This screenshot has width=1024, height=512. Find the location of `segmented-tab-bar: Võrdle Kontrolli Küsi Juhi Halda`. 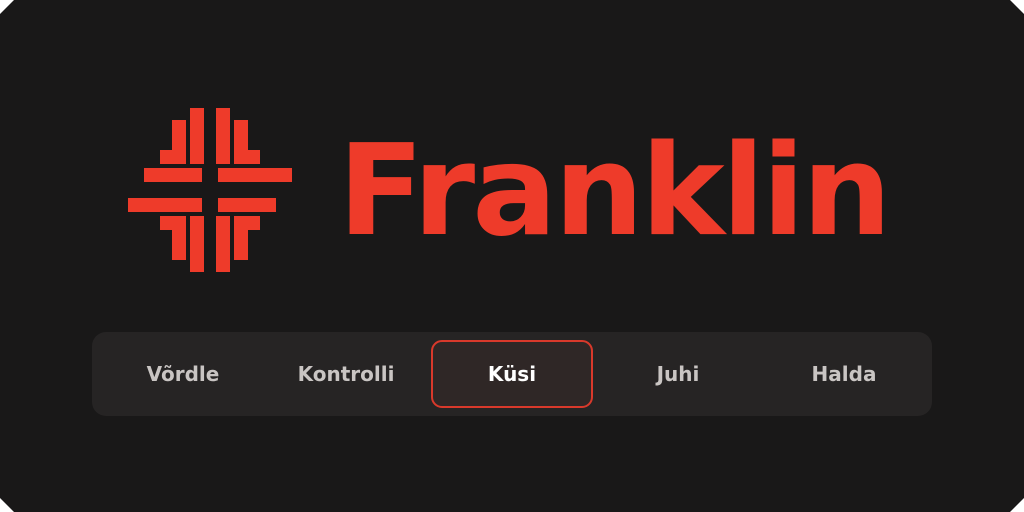

segmented-tab-bar: Võrdle Kontrolli Küsi Juhi Halda is located at coordinates (512, 374).